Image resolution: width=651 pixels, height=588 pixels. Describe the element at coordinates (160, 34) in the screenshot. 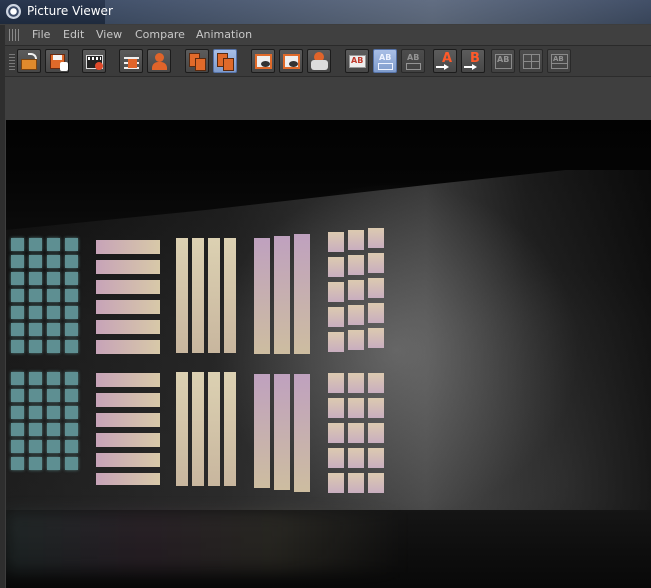

I see `menu-compare: Compare` at that location.